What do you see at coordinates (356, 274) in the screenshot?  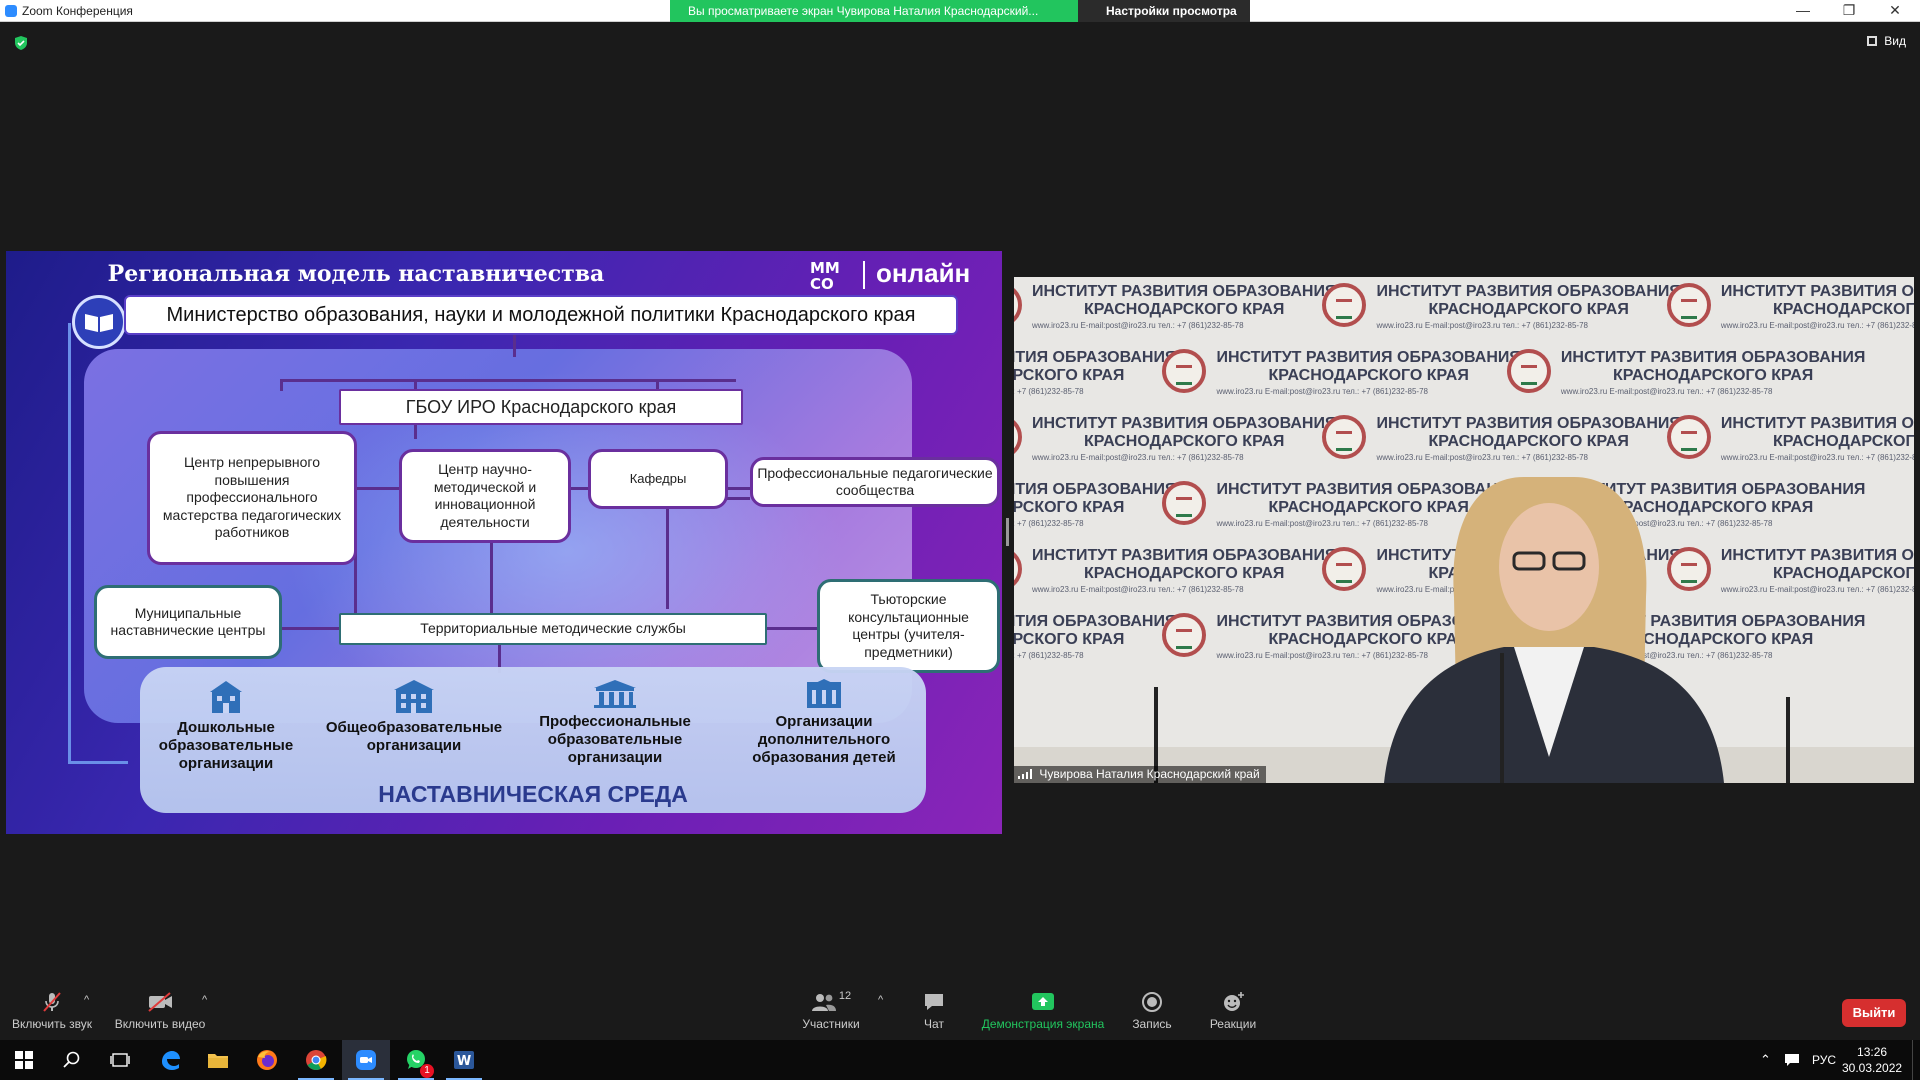 I see `slide-title: Региональная модель наставничества` at bounding box center [356, 274].